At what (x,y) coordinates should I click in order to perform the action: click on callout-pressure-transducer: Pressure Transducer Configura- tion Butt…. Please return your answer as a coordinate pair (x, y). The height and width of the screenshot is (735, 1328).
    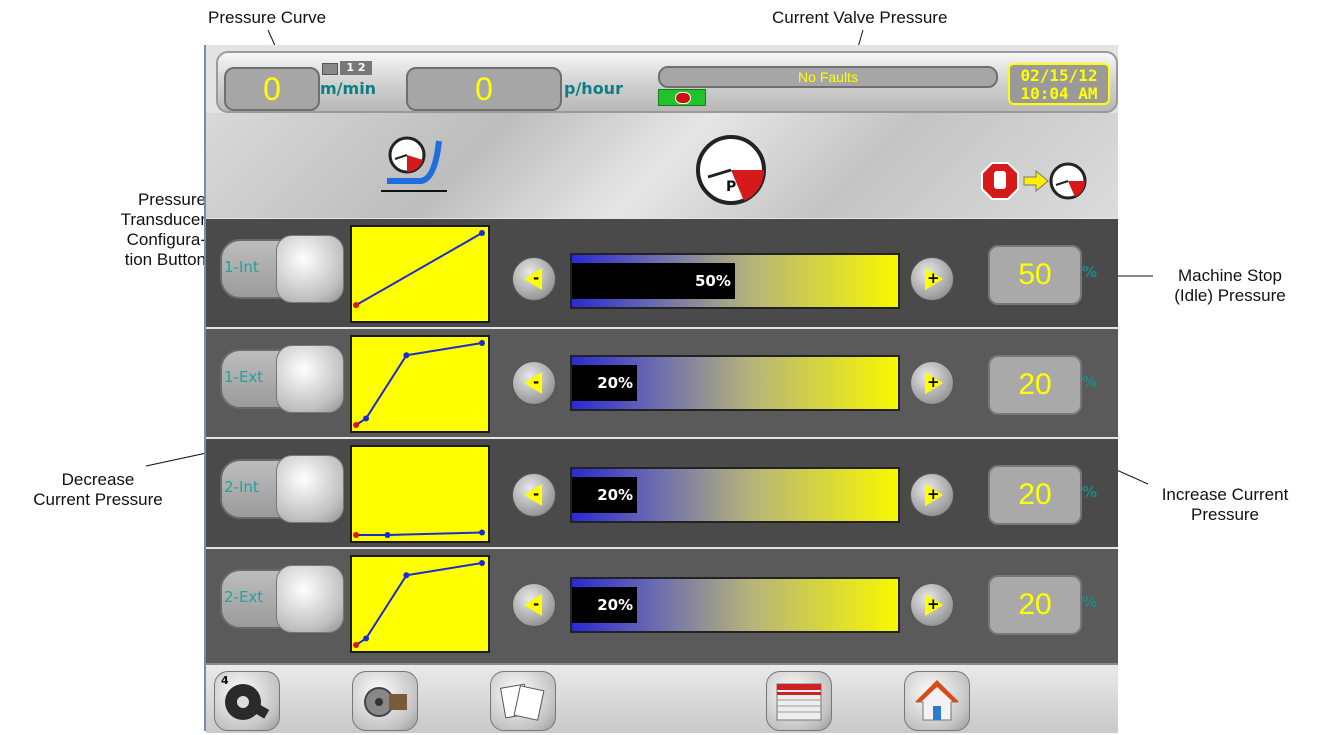
    Looking at the image, I should click on (136, 230).